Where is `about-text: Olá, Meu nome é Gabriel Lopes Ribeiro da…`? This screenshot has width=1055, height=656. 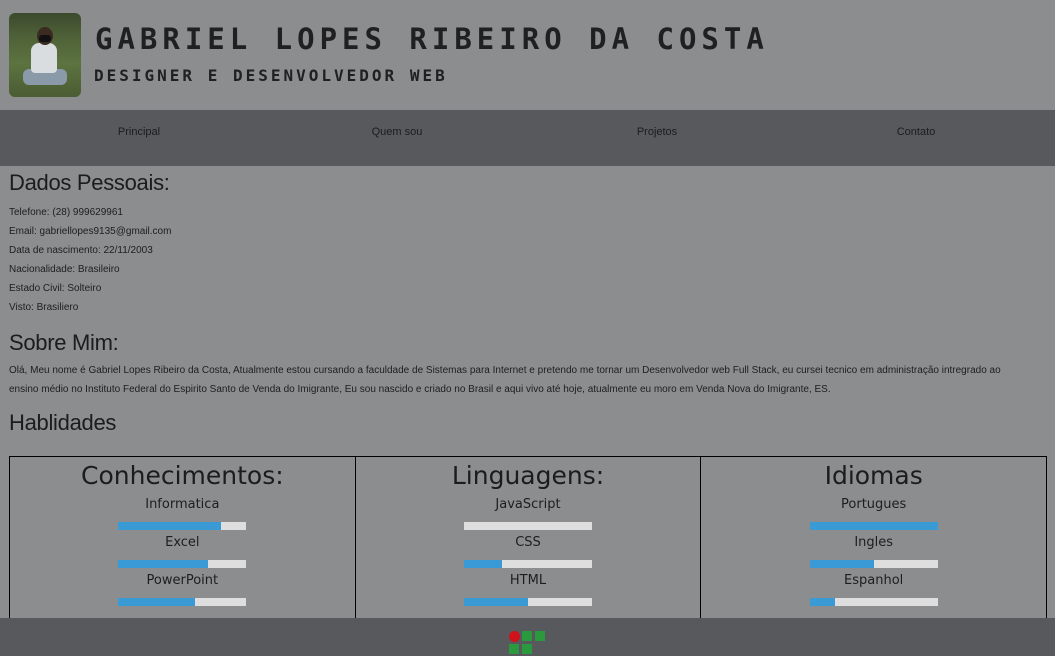 about-text: Olá, Meu nome é Gabriel Lopes Ribeiro da… is located at coordinates (505, 380).